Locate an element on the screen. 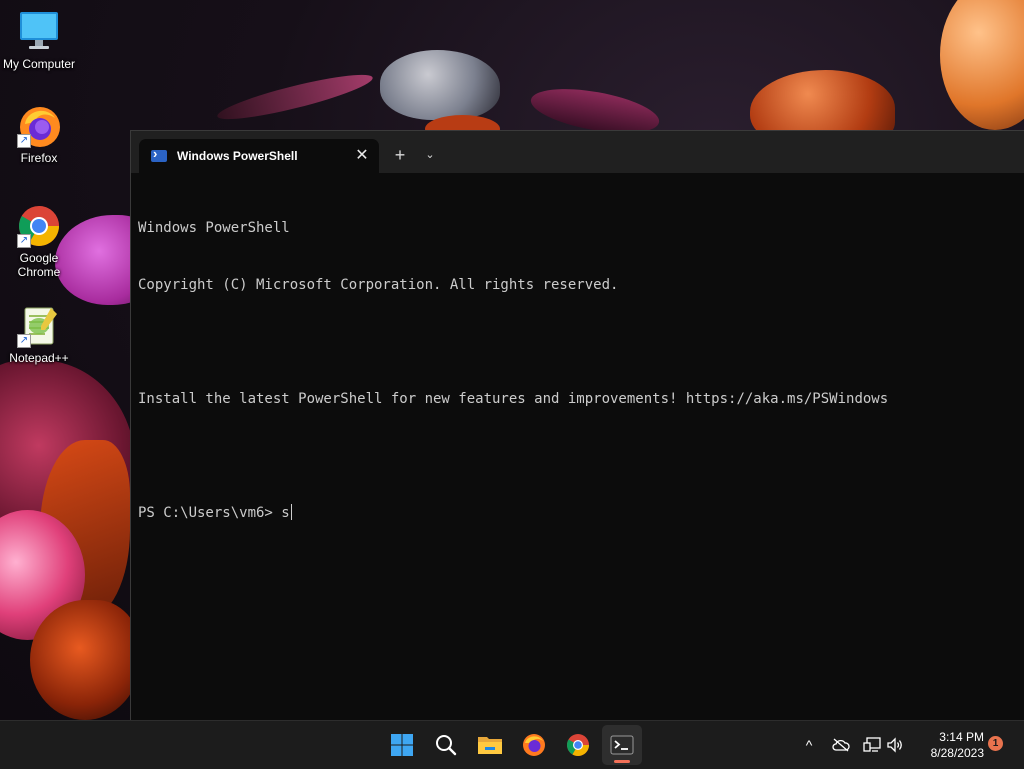  desktop-icon-my-computer: My Computer is located at coordinates (39, 40).